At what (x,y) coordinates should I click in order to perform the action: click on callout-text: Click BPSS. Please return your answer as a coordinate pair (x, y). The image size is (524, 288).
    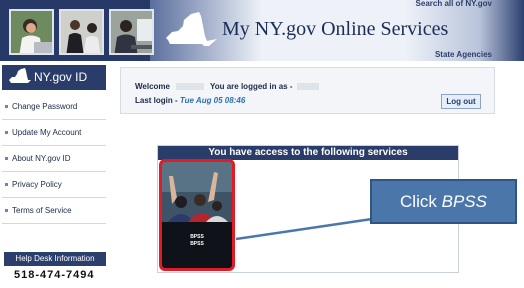
    Looking at the image, I should click on (443, 202).